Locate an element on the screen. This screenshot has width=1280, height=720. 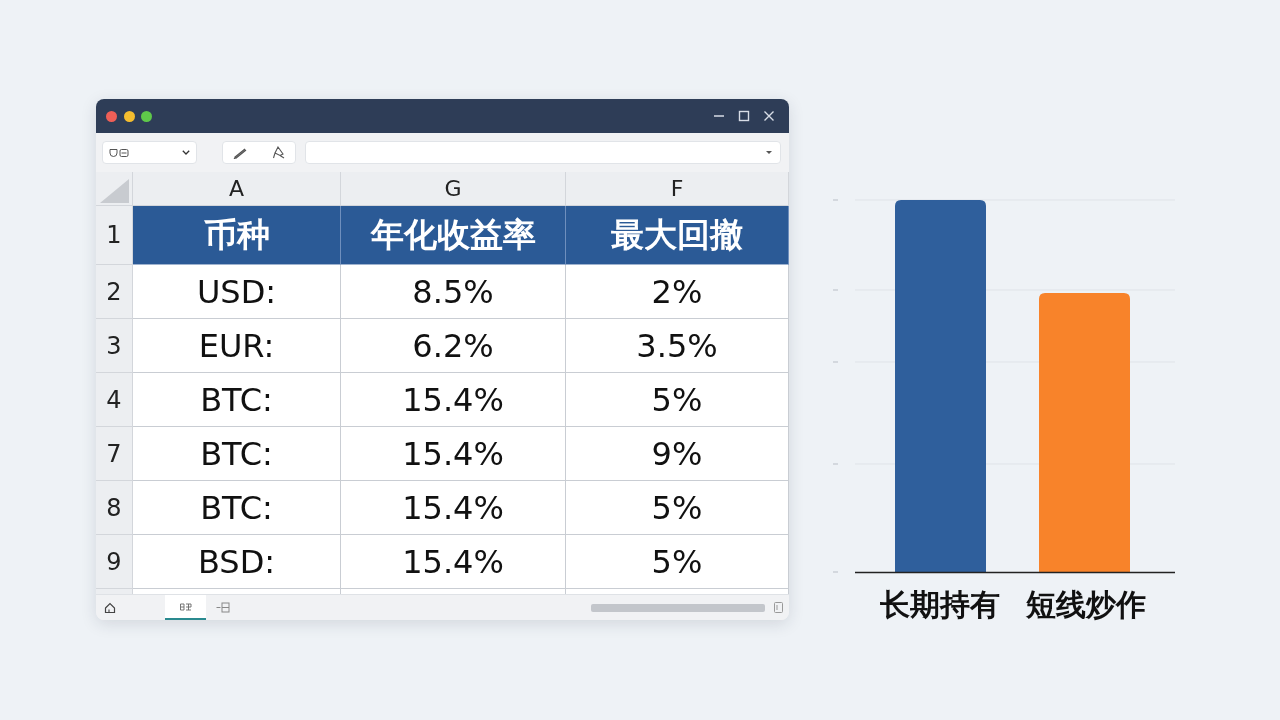
table-cell: 3.5% is located at coordinates (677, 346).